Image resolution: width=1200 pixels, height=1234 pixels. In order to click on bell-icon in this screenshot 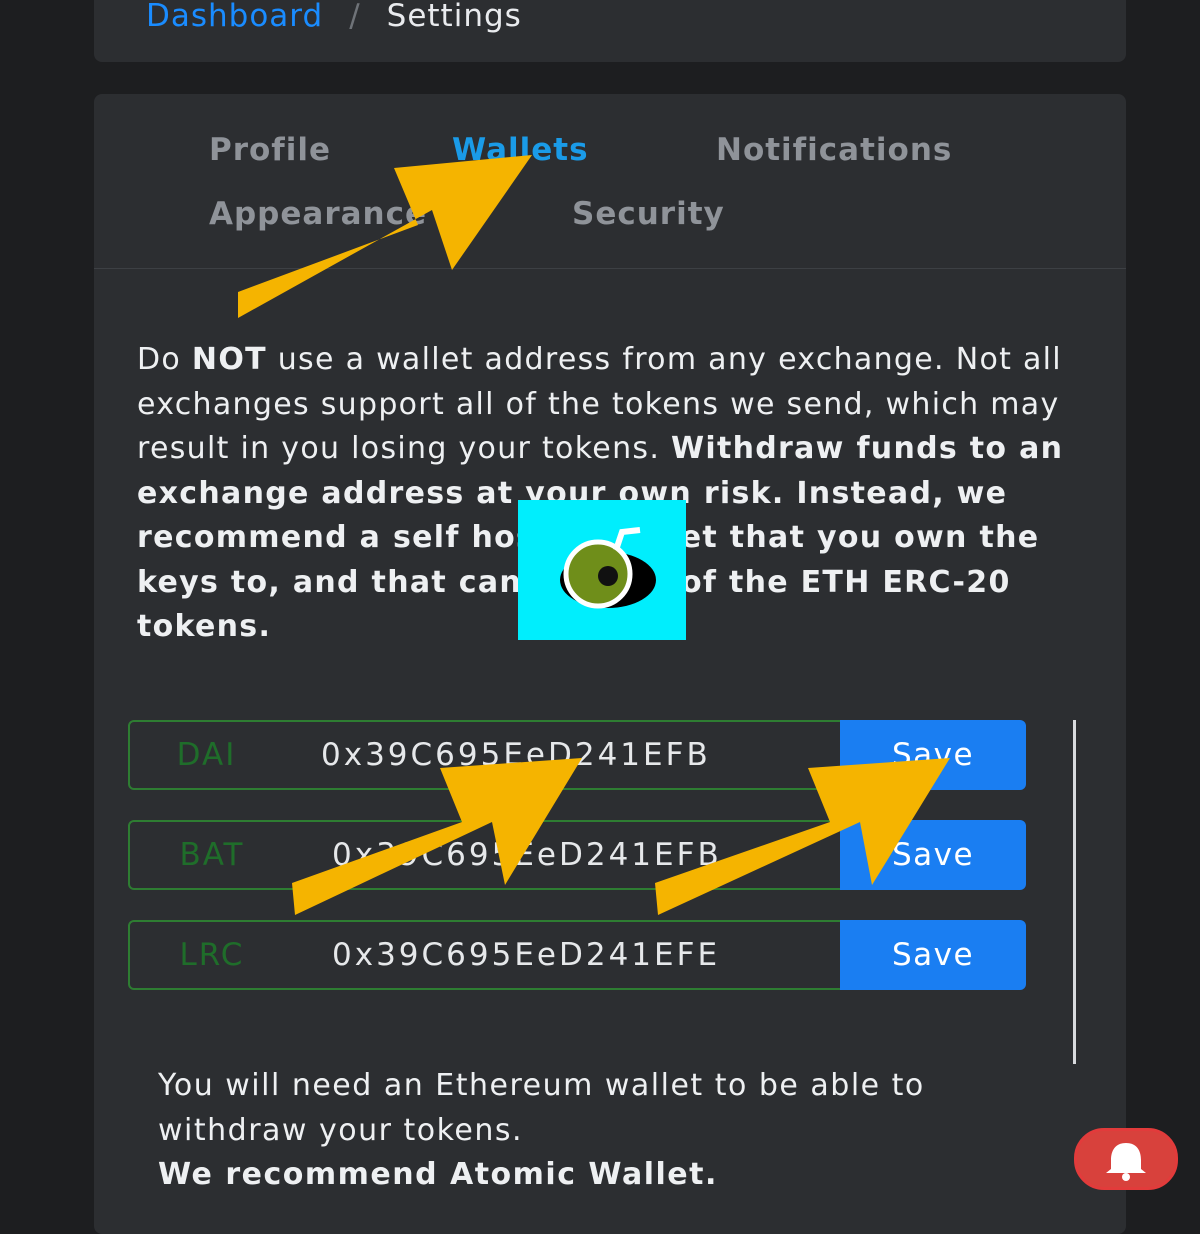, I will do `click(1126, 1162)`.